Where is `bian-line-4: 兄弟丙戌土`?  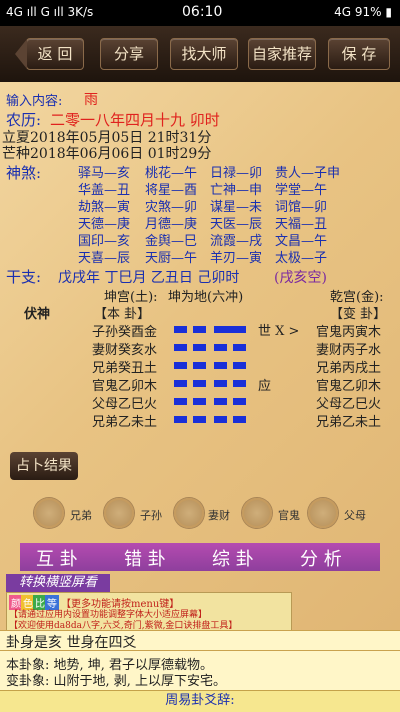 bian-line-4: 兄弟丙戌土 is located at coordinates (349, 368).